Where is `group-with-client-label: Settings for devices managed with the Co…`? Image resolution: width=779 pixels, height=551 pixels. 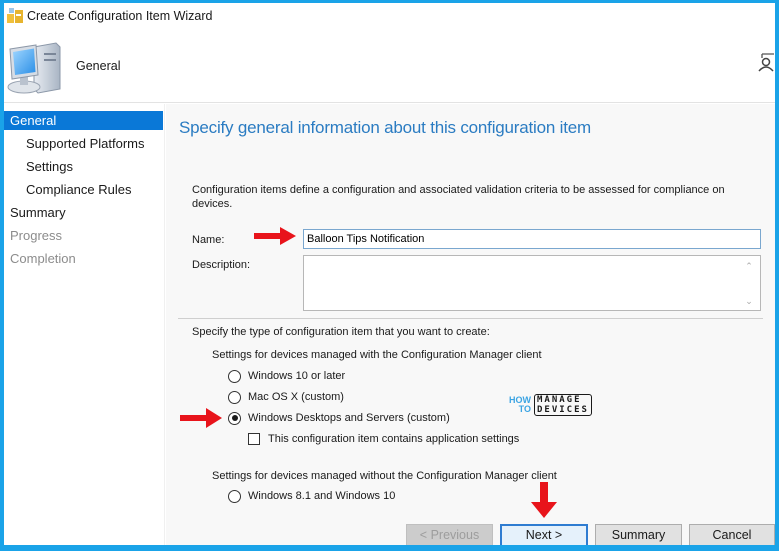
group-with-client-label: Settings for devices managed with the Co… is located at coordinates (377, 355).